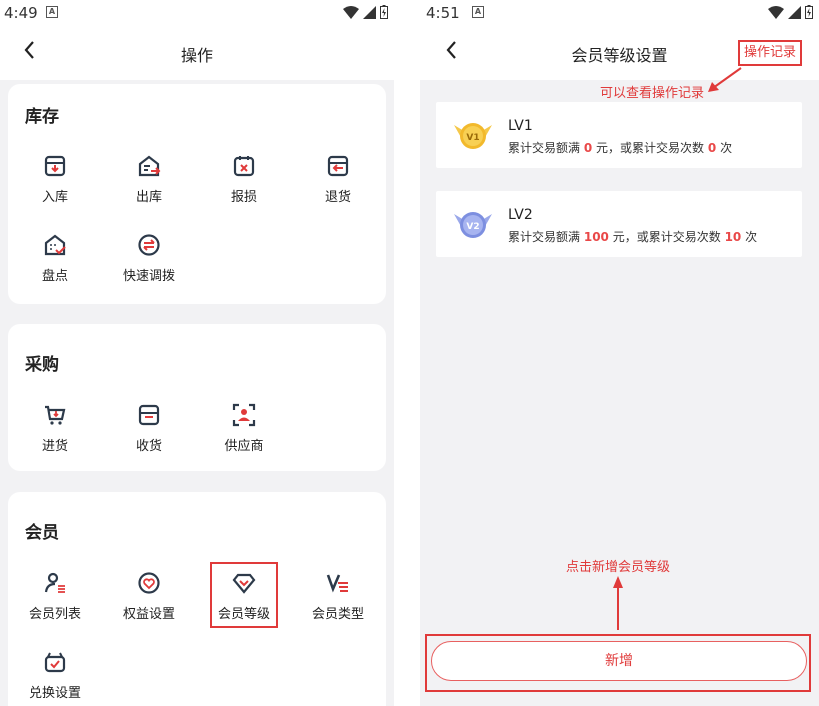  Describe the element at coordinates (244, 446) in the screenshot. I see `op-label: 供应商` at that location.